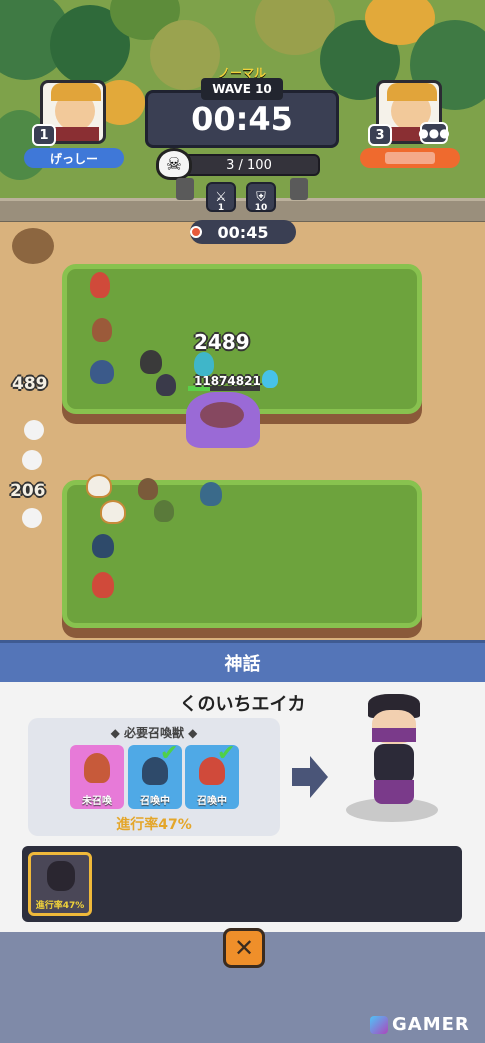 Image resolution: width=485 pixels, height=1043 pixels. What do you see at coordinates (61, 876) in the screenshot?
I see `ninja-thumb-icon` at bounding box center [61, 876].